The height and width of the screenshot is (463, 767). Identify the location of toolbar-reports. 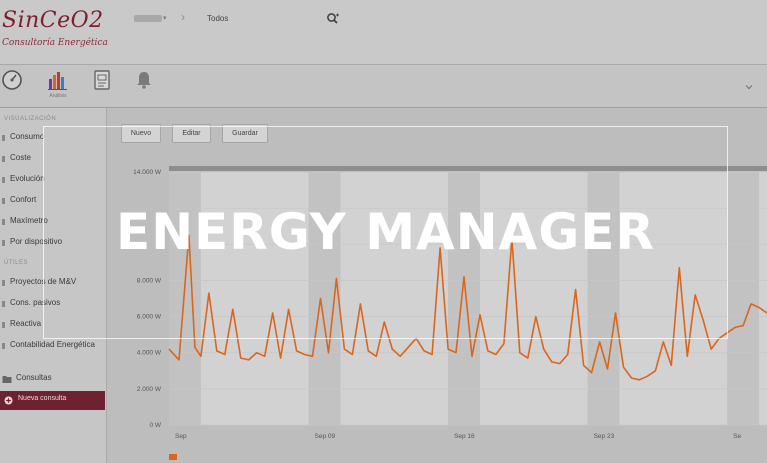
(102, 87).